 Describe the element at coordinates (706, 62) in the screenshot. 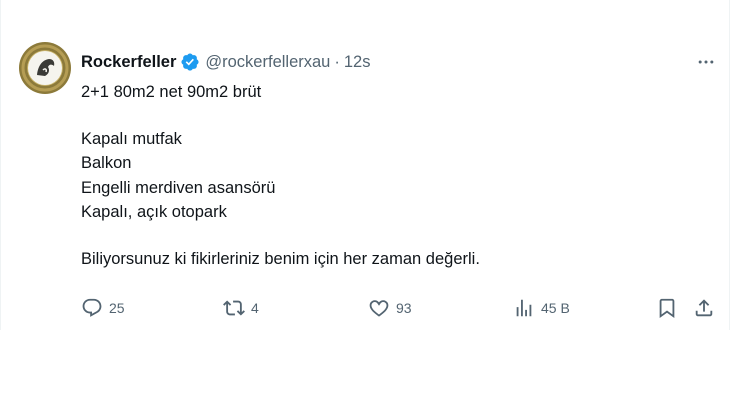

I see `more-icon` at that location.